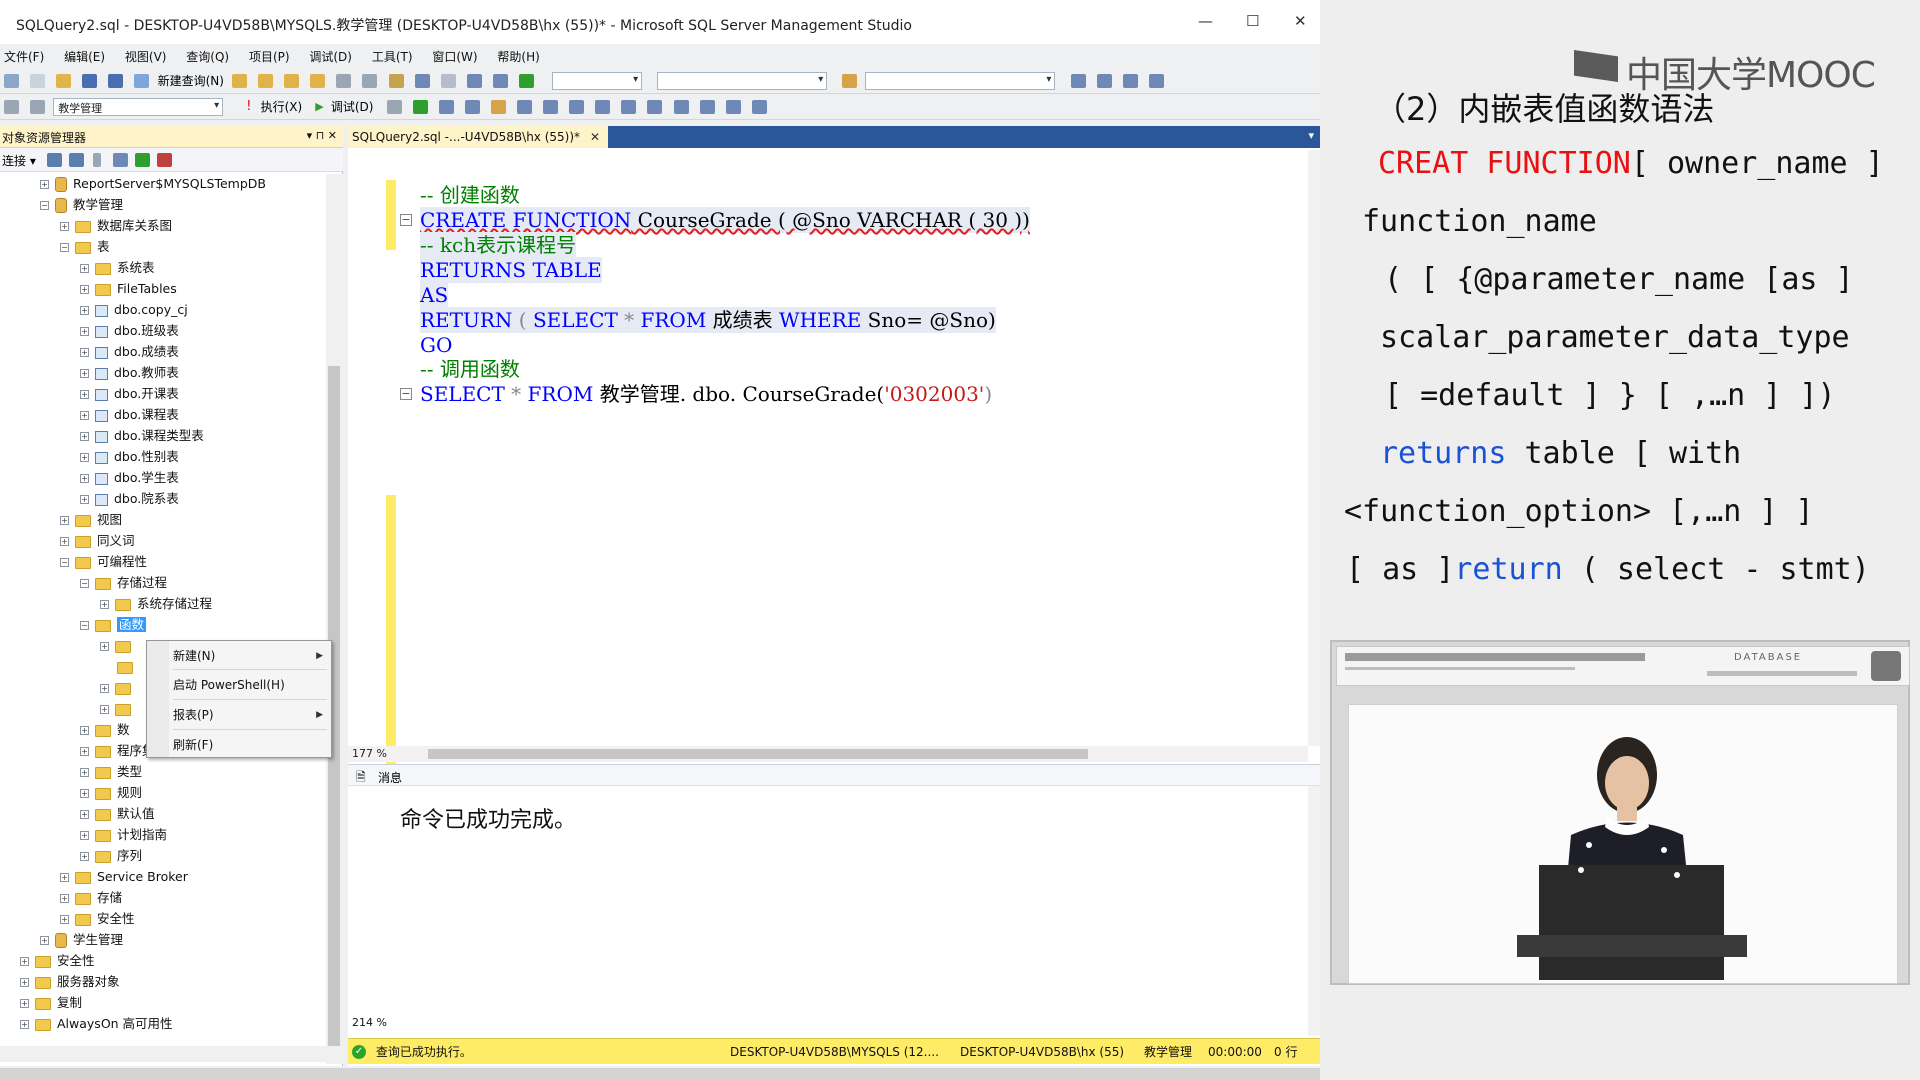  I want to click on code-vscrollbar, so click(1314, 448).